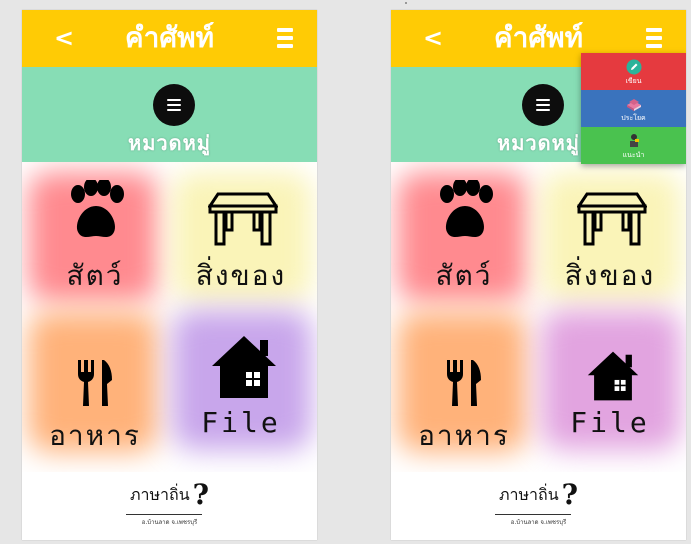  I want to click on menu-label-guide: แนะนำ, so click(633, 154).